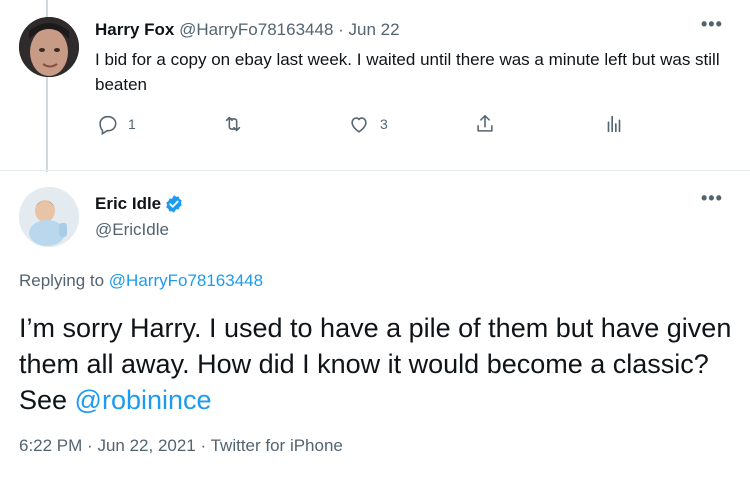  I want to click on tweet-source: Twitter for iPhone, so click(277, 445).